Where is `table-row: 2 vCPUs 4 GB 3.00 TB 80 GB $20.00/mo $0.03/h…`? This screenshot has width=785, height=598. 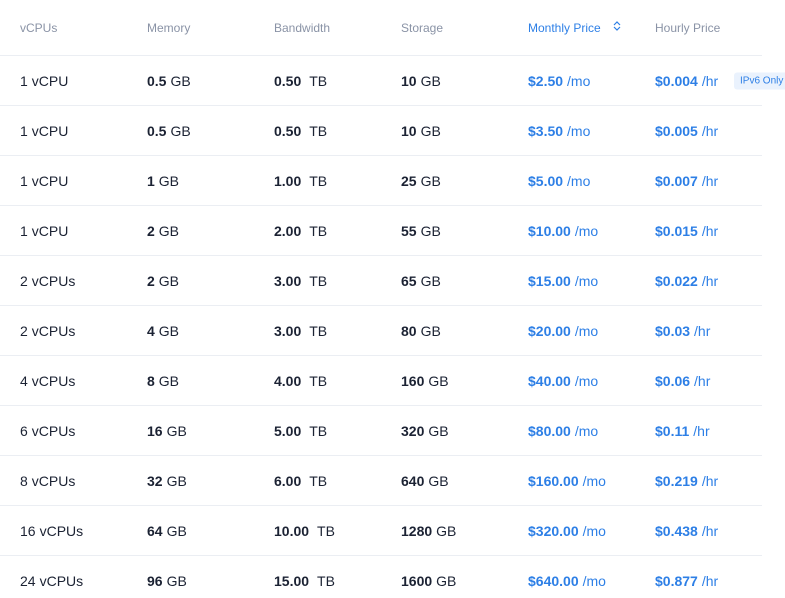 table-row: 2 vCPUs 4 GB 3.00 TB 80 GB $20.00/mo $0.03/h… is located at coordinates (381, 331).